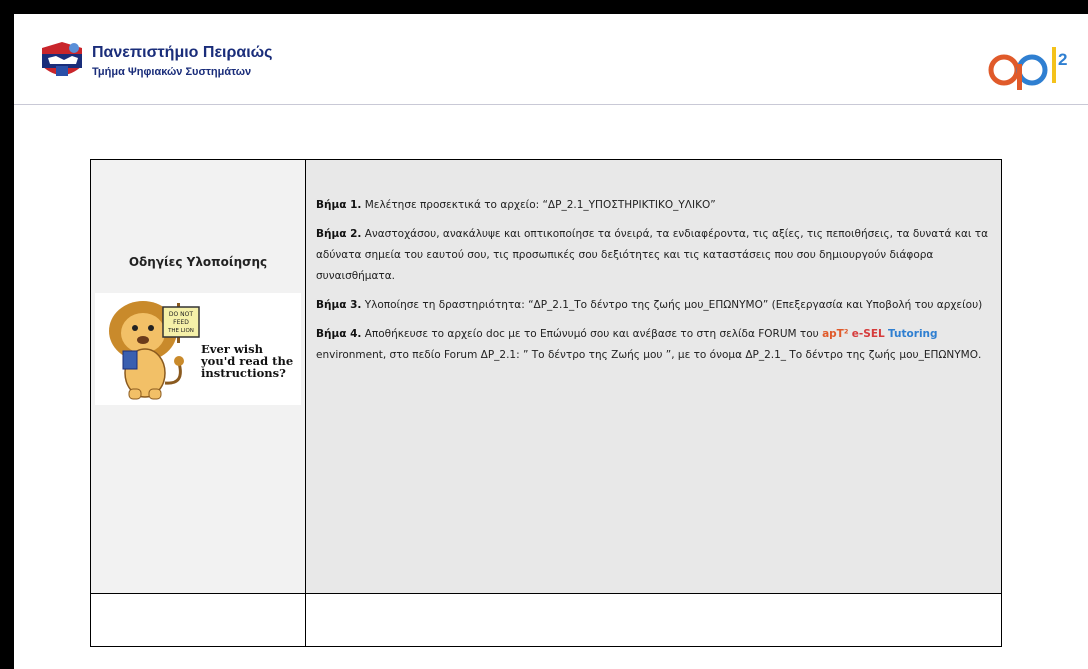  What do you see at coordinates (339, 205) in the screenshot?
I see `step-1-label: Βήμα 1.` at bounding box center [339, 205].